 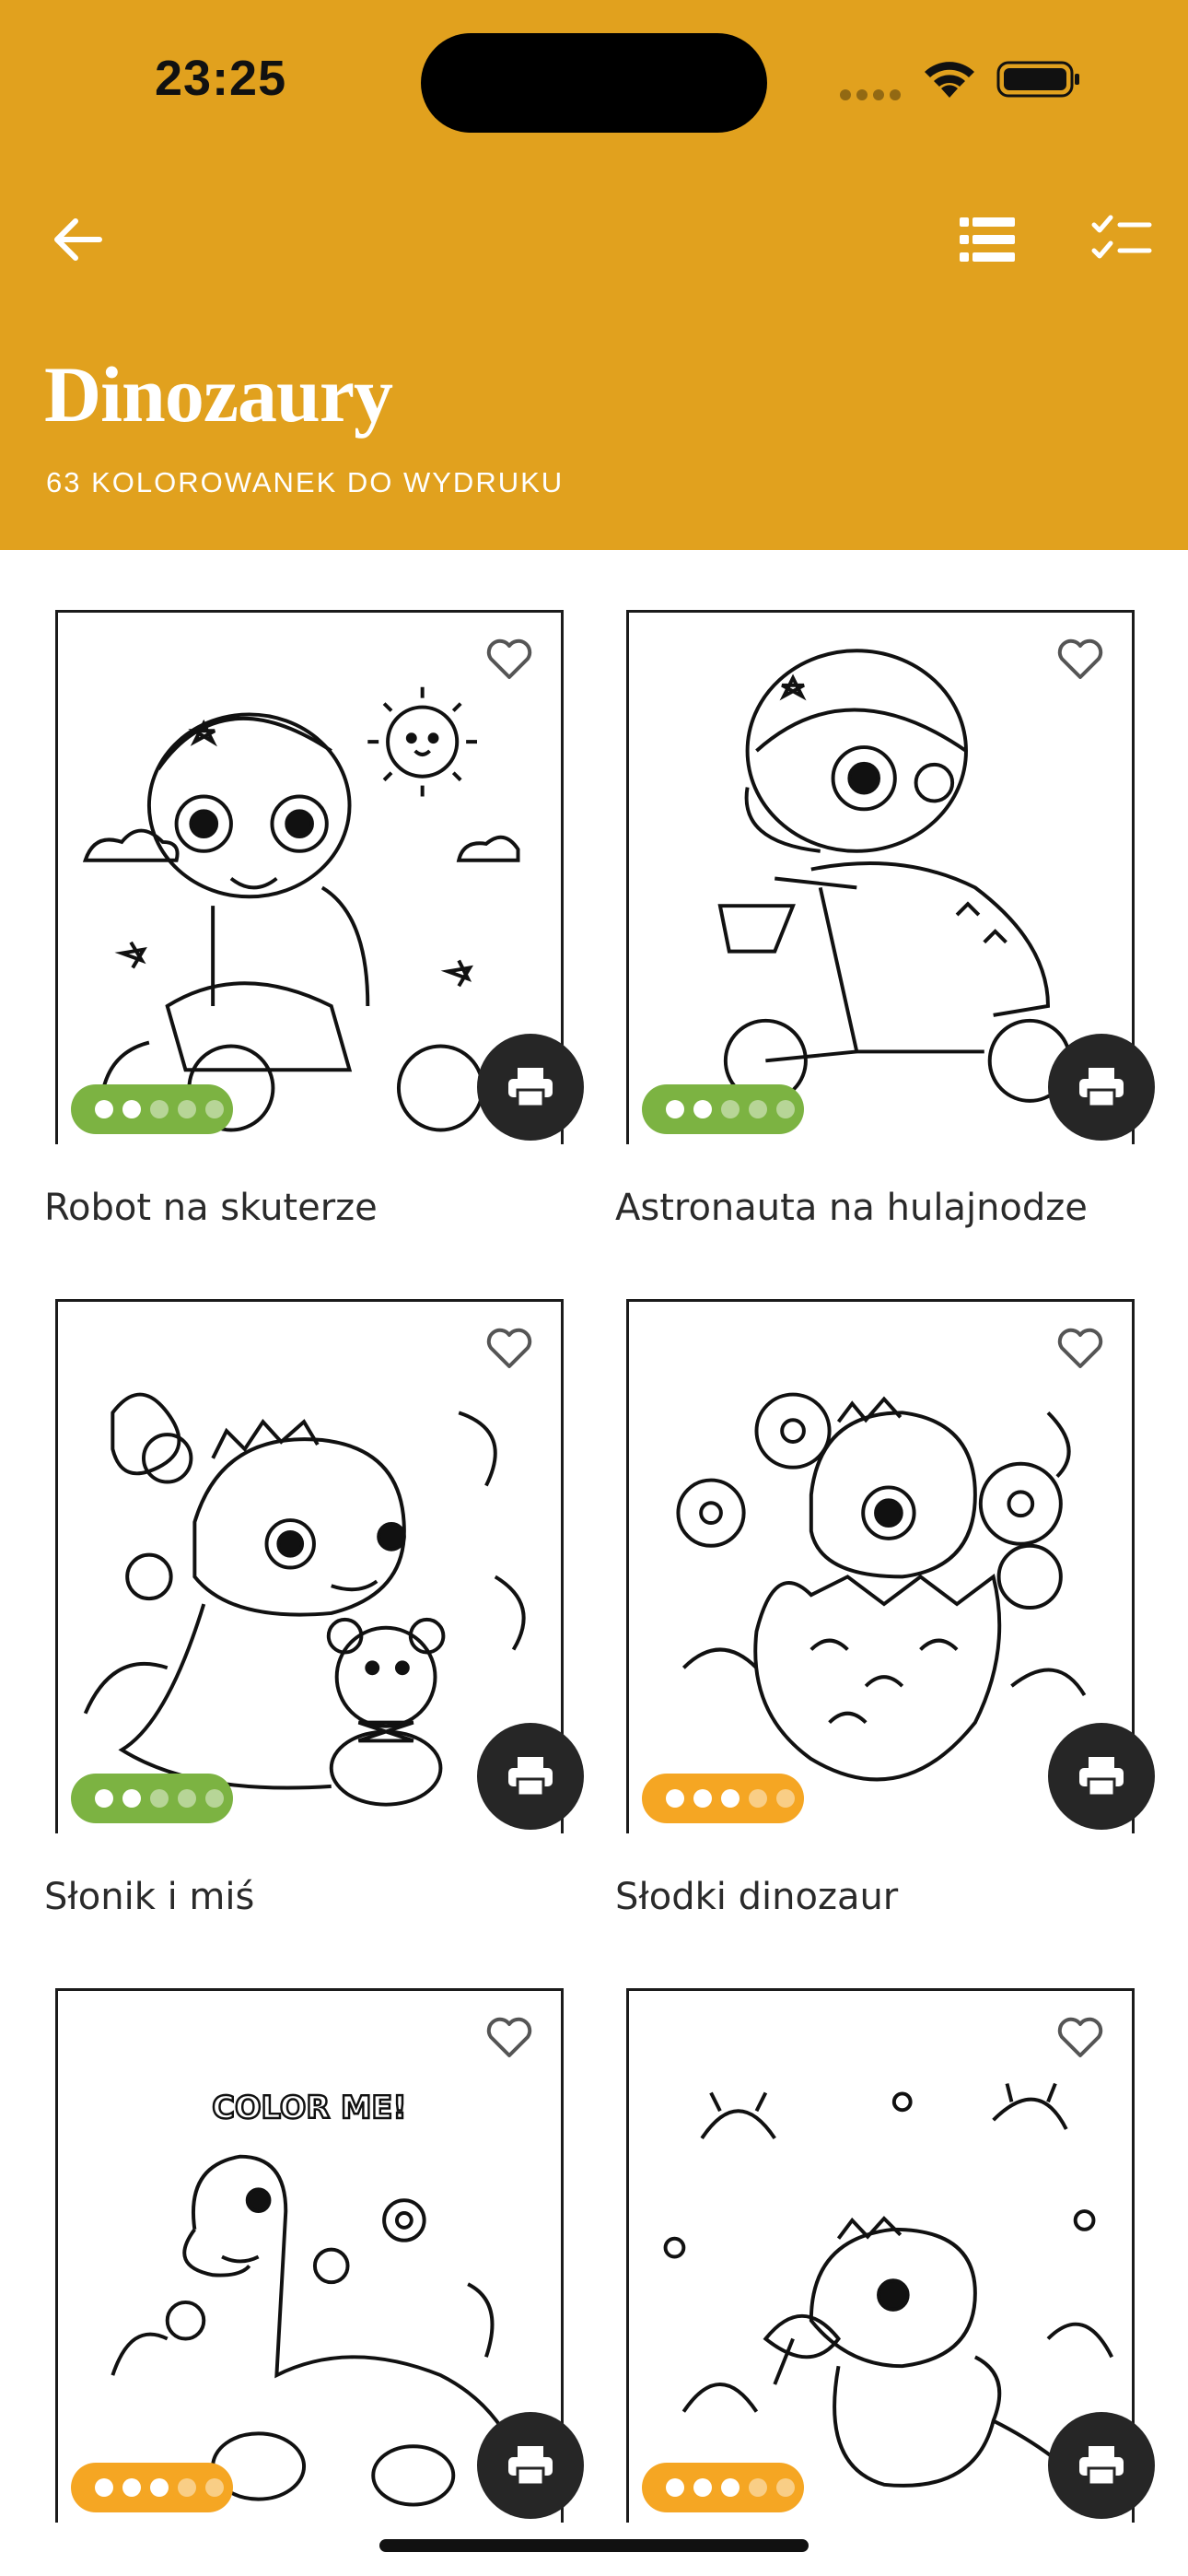 What do you see at coordinates (757, 1897) in the screenshot?
I see `card-title: Słodki dinozaur` at bounding box center [757, 1897].